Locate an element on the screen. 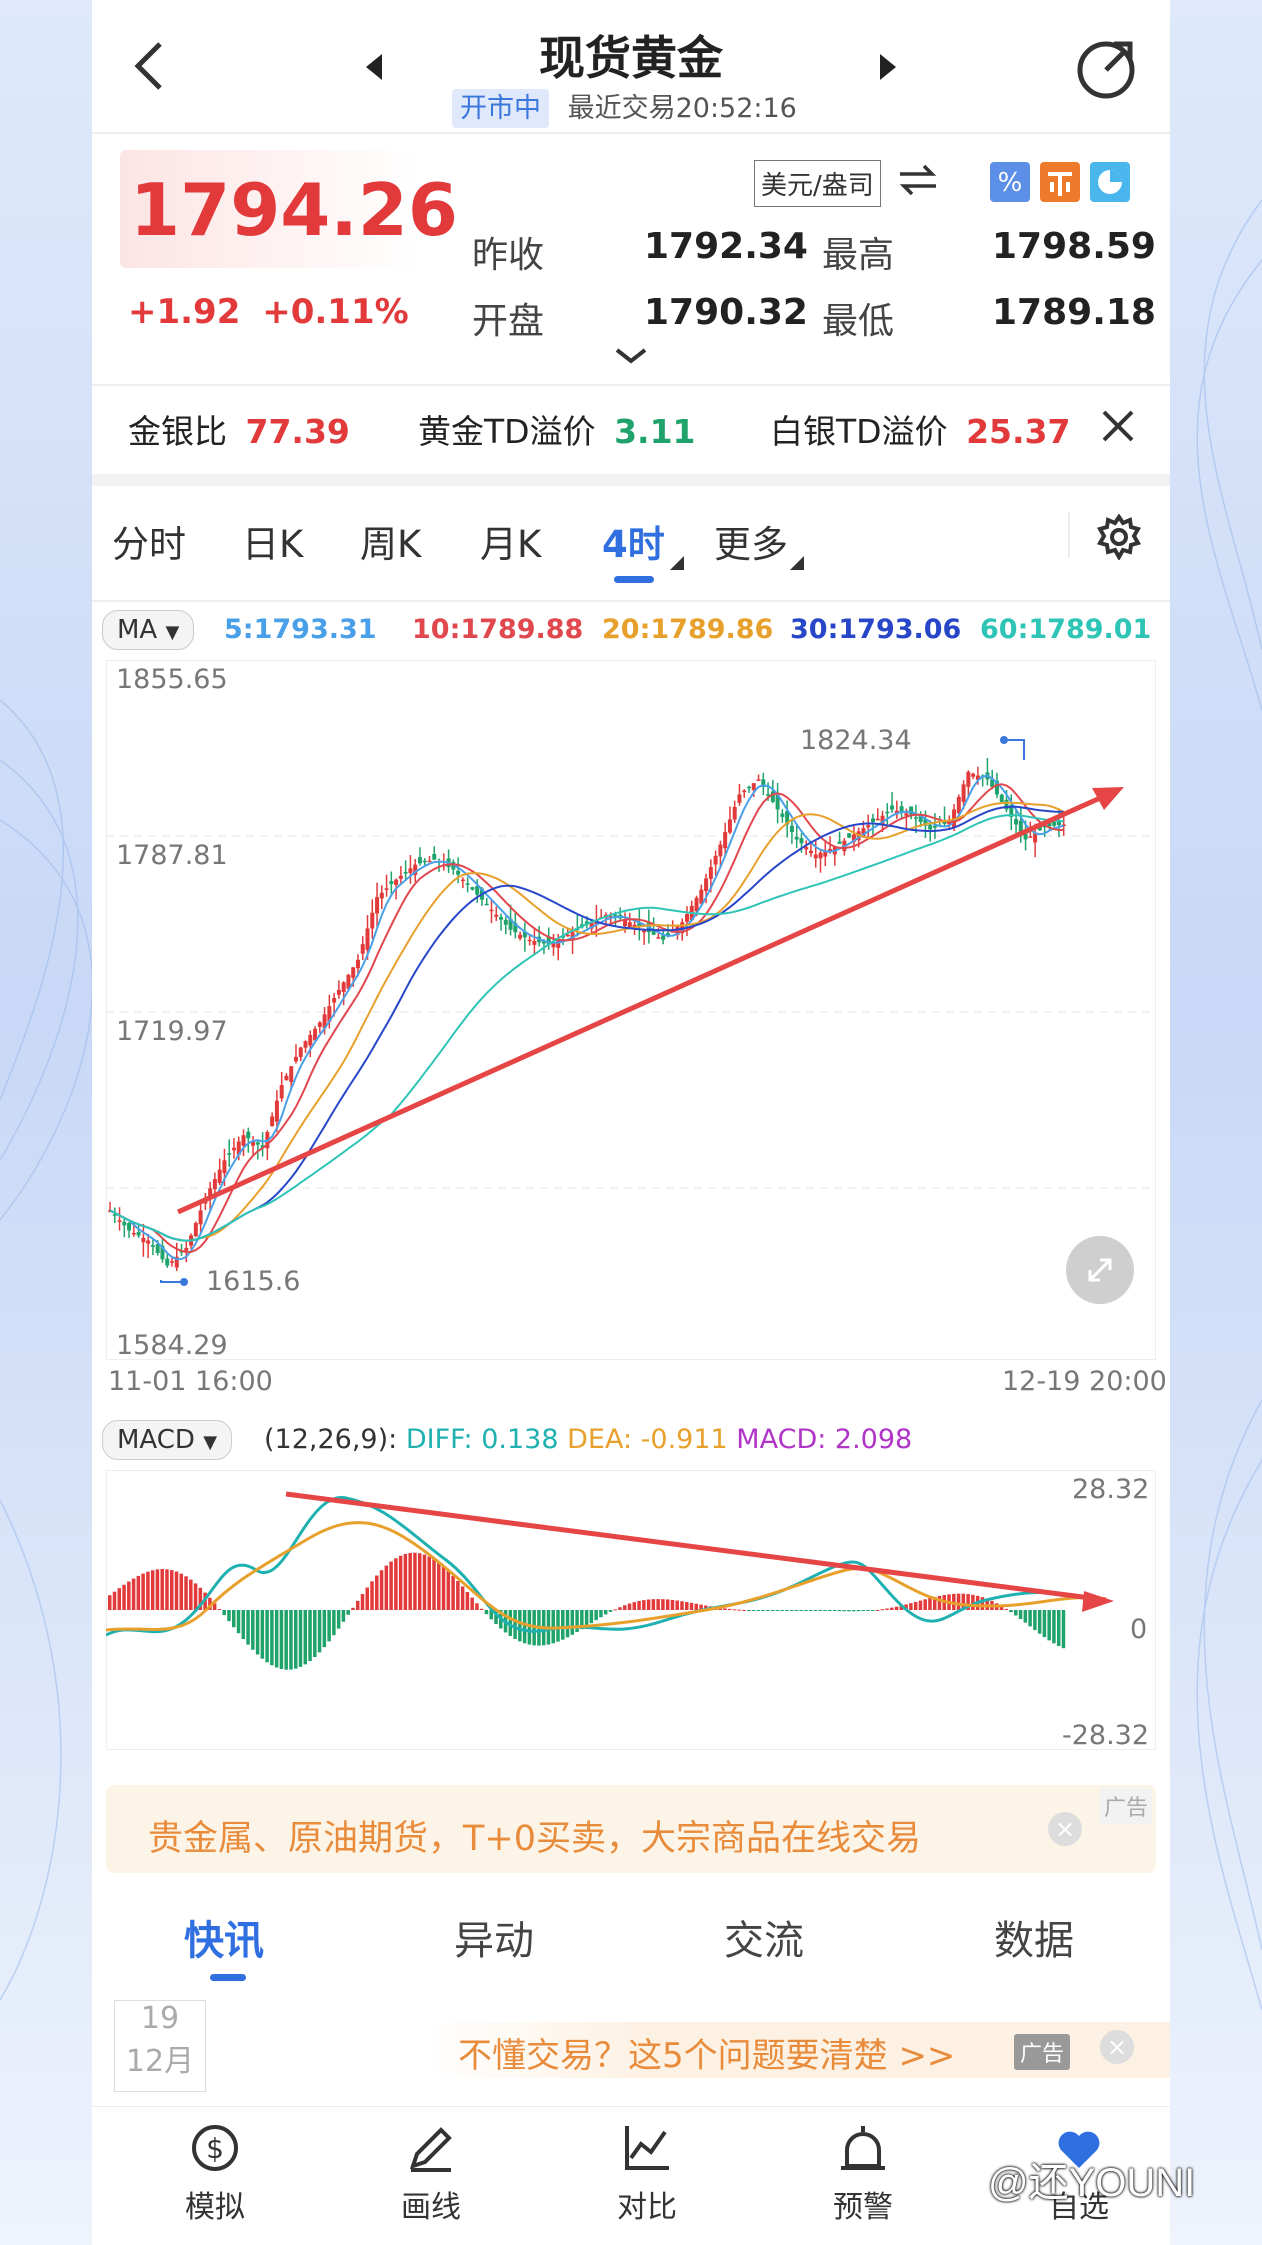 The image size is (1262, 2245). tab-data: 数据 is located at coordinates (1034, 1937).